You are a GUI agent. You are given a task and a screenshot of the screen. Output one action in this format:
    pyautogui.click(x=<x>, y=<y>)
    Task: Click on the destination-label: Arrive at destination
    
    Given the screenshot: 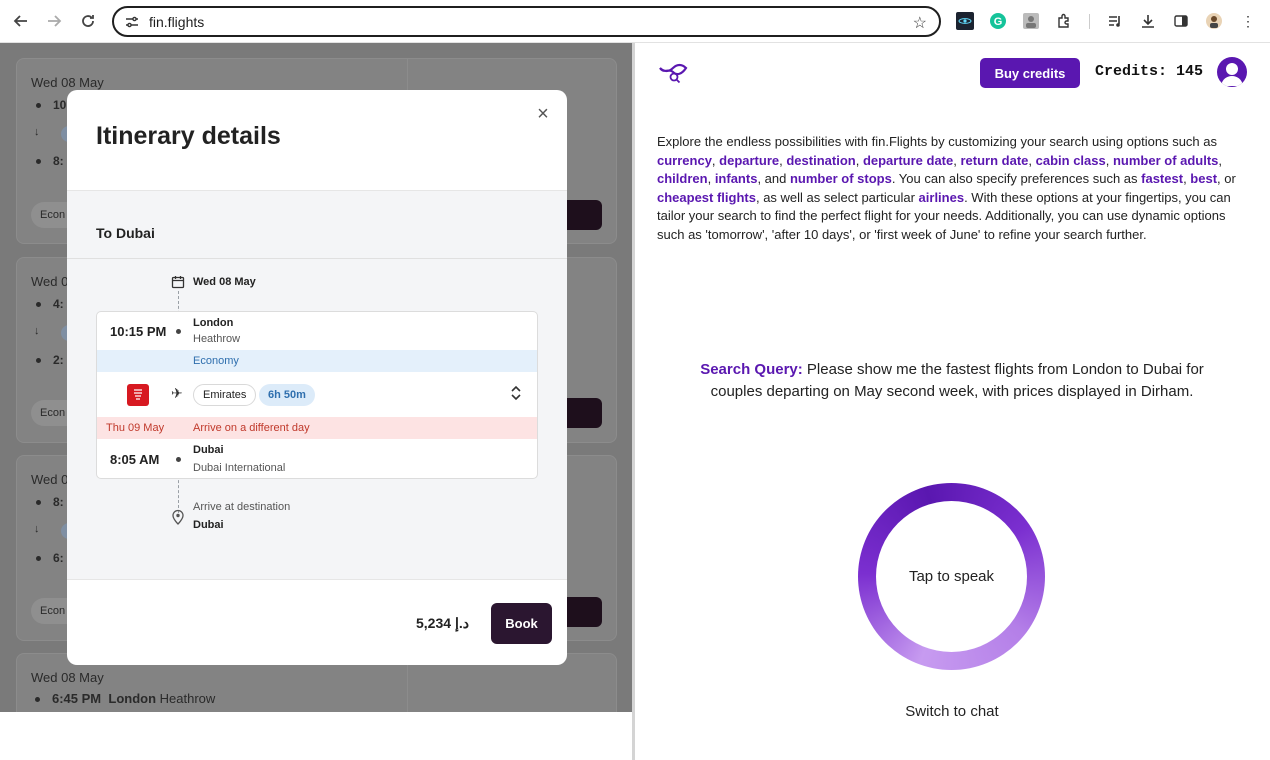 What is the action you would take?
    pyautogui.click(x=242, y=507)
    